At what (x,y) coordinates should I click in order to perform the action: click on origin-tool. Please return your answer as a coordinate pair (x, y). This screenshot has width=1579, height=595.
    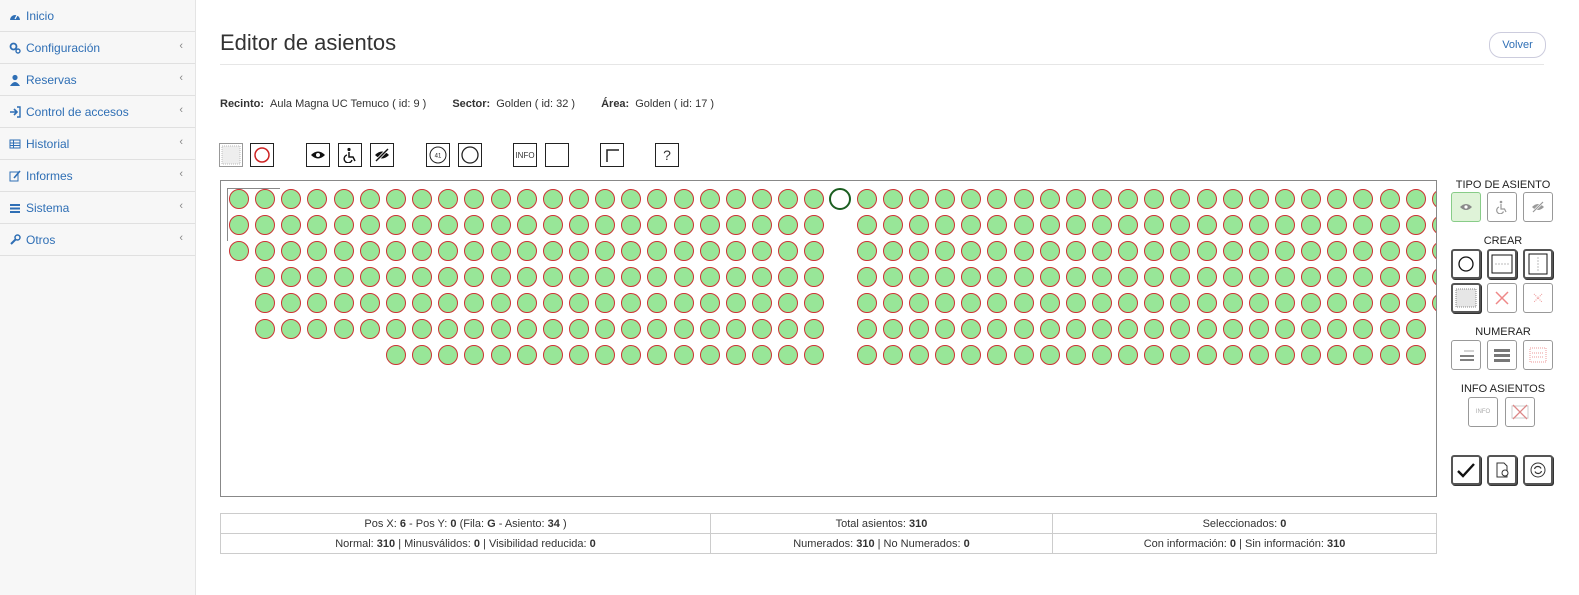
    Looking at the image, I should click on (612, 155).